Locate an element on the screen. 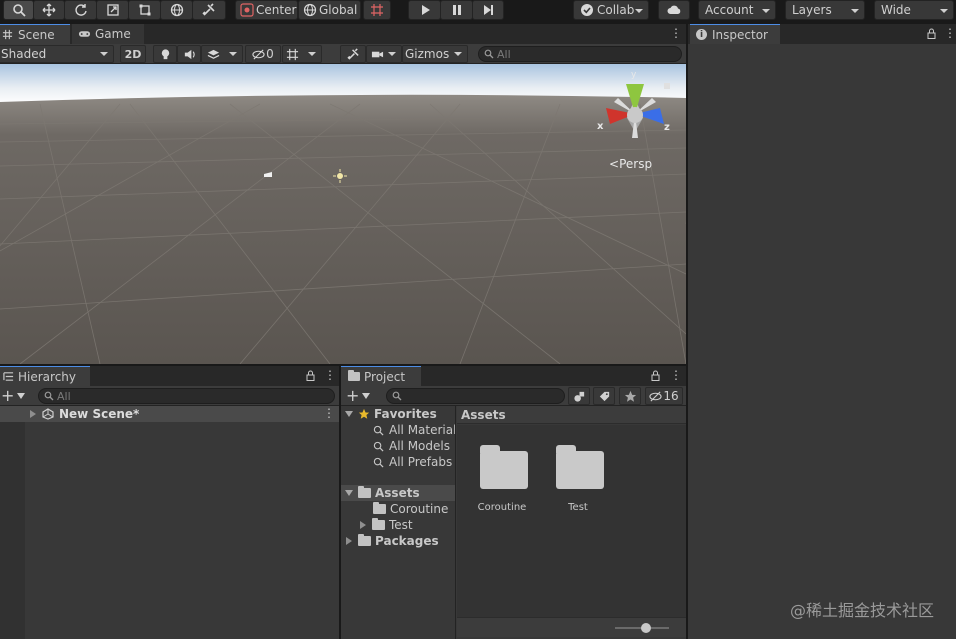  icon-size-slider-thumb is located at coordinates (646, 628).